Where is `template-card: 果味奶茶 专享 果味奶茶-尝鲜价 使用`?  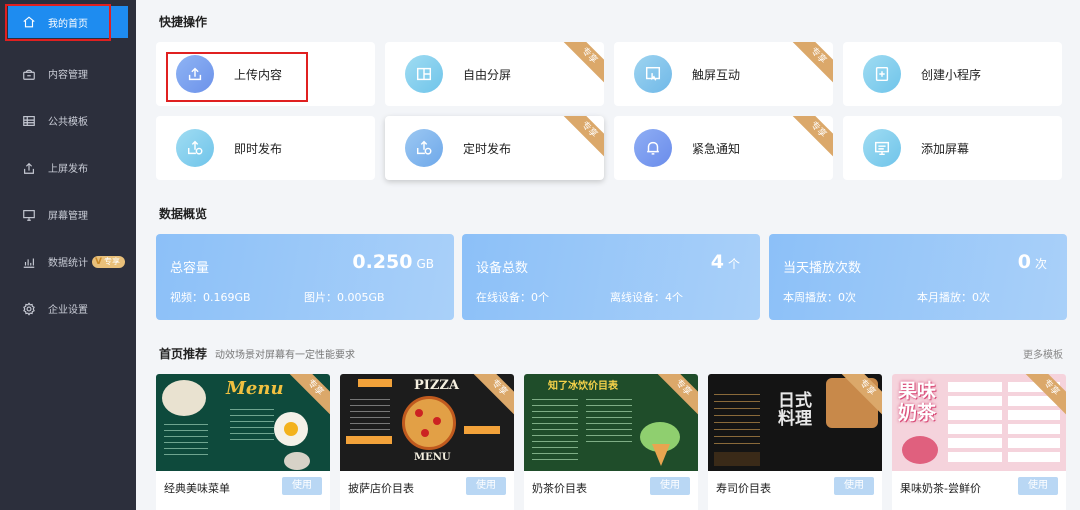
template-card: 果味奶茶 专享 果味奶茶-尝鲜价 使用 is located at coordinates (979, 442).